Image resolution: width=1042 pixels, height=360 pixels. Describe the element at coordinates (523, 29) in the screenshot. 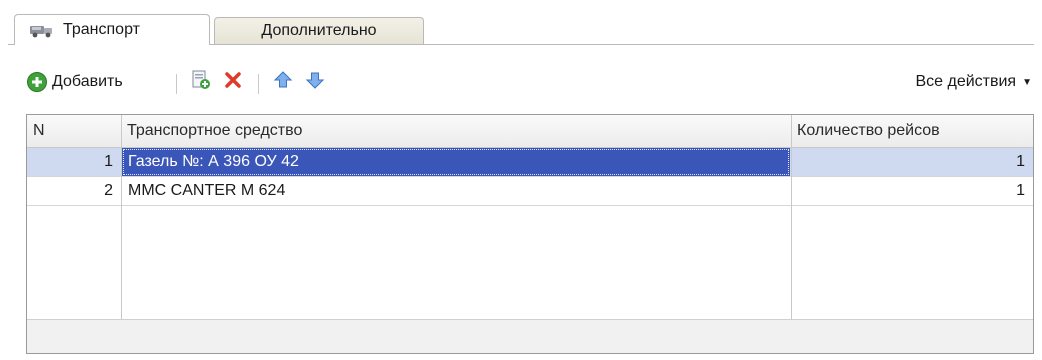

I see `tab-bar: Транспорт Дополнительно` at that location.